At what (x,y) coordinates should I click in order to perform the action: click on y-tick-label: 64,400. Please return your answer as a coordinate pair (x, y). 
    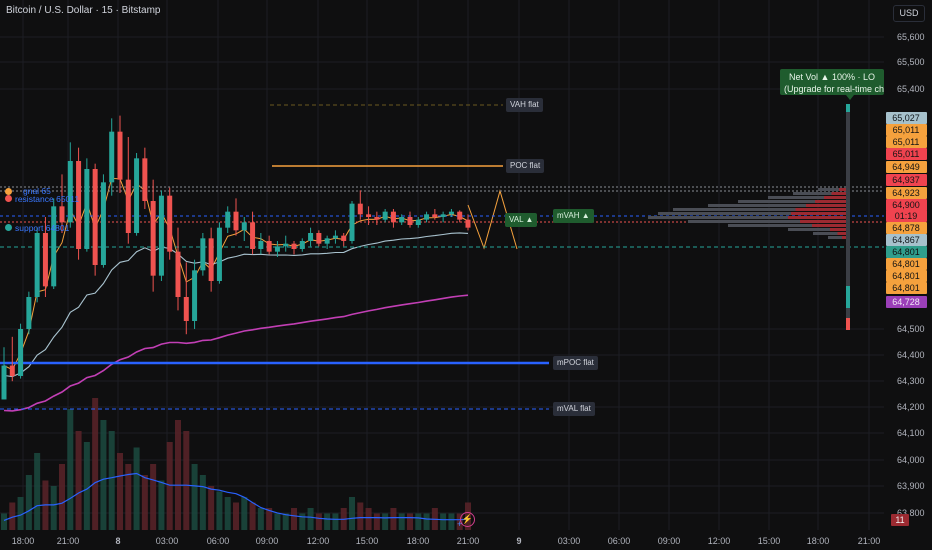
    Looking at the image, I should click on (911, 355).